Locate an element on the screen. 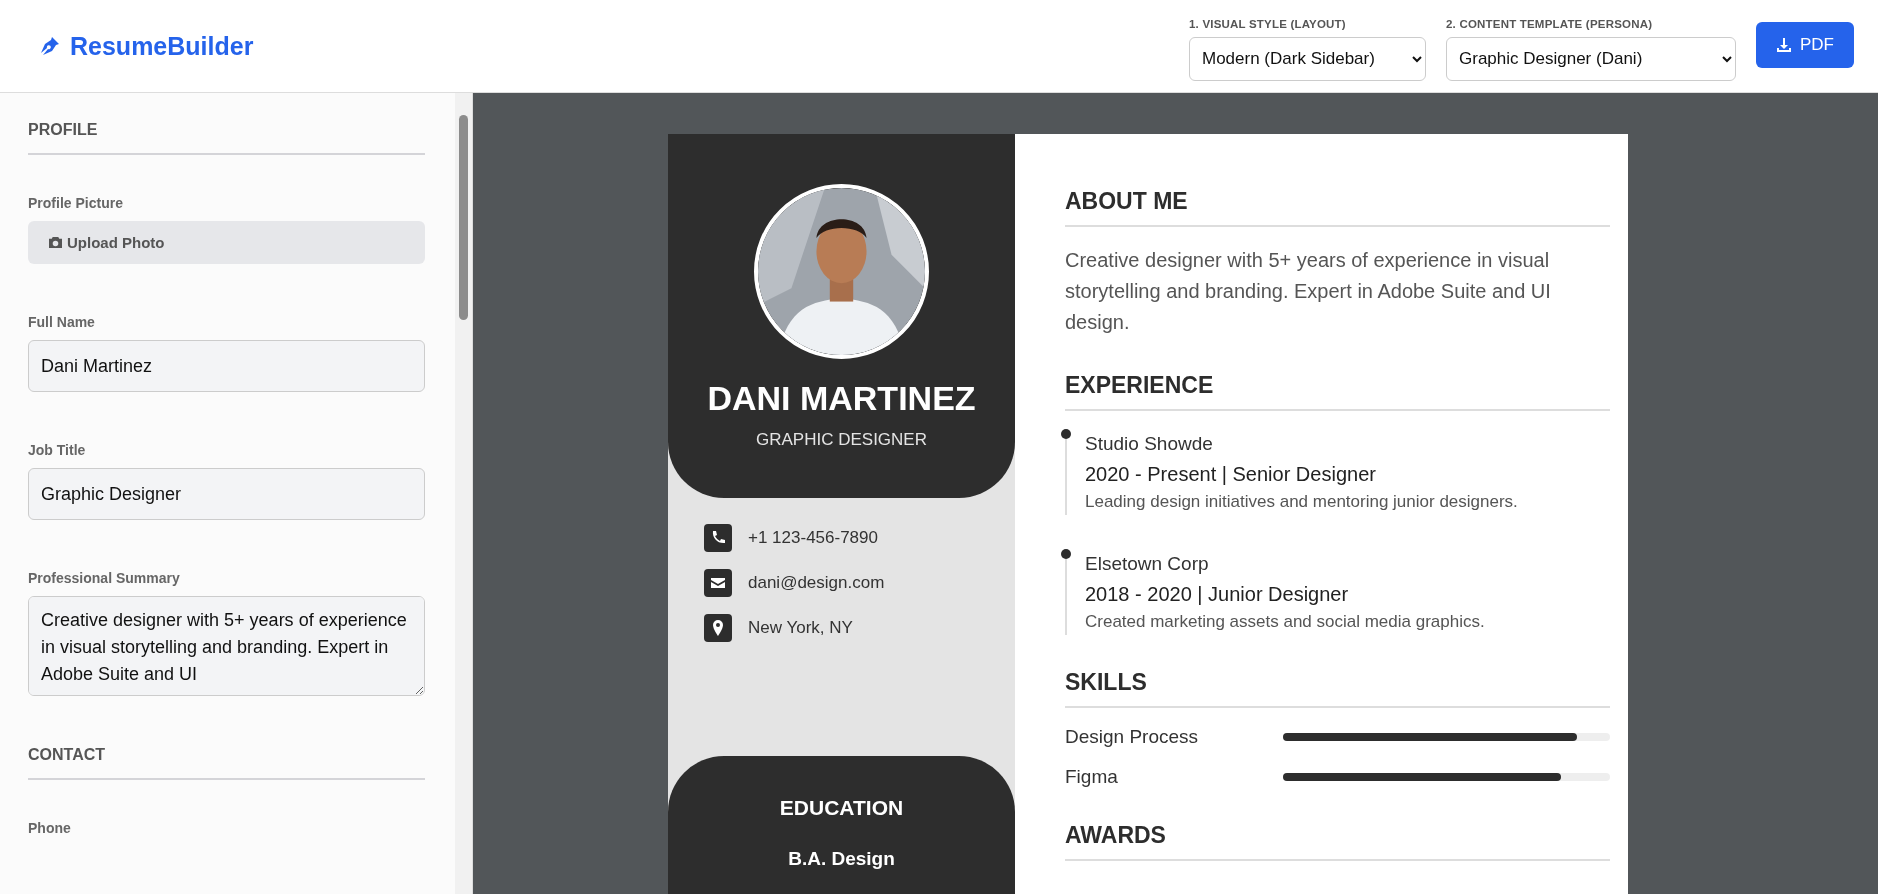  section-heading: ABOUT ME is located at coordinates (1337, 207).